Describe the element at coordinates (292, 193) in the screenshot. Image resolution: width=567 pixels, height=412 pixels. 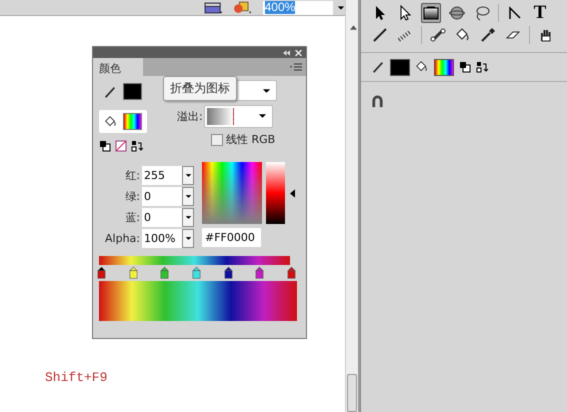
I see `slider-arrow-icon` at that location.